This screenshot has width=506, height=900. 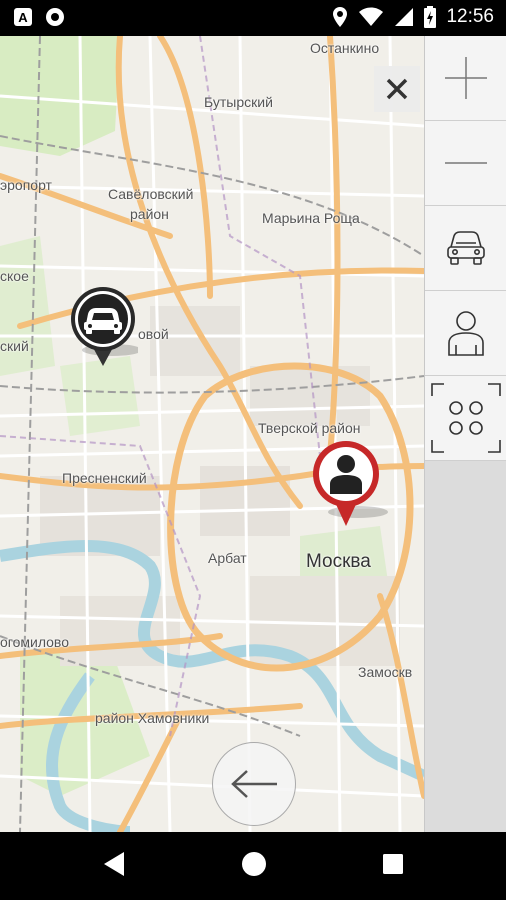 I want to click on map-label: Арбат, so click(x=227, y=558).